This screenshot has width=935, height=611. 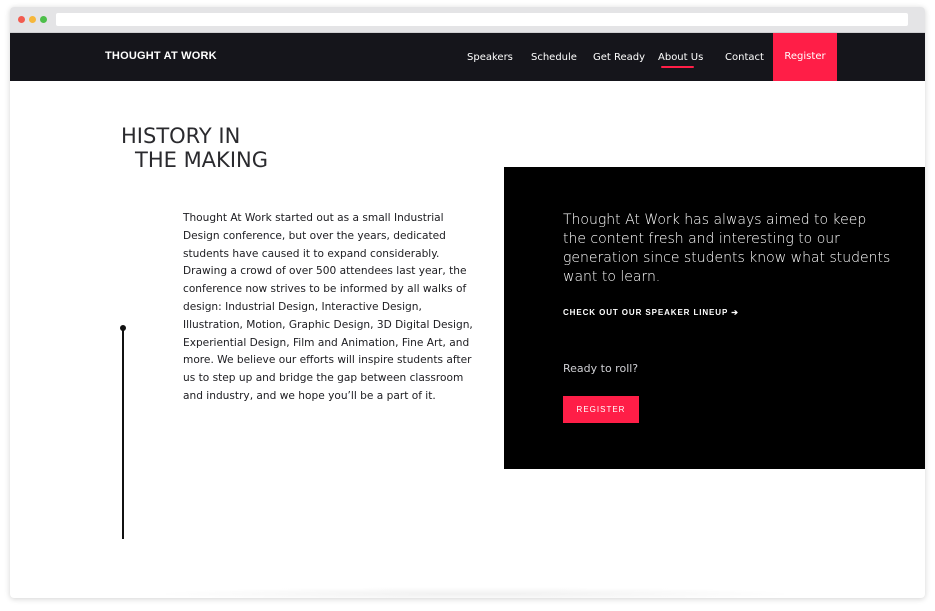 I want to click on active-nav-underline, so click(x=677, y=67).